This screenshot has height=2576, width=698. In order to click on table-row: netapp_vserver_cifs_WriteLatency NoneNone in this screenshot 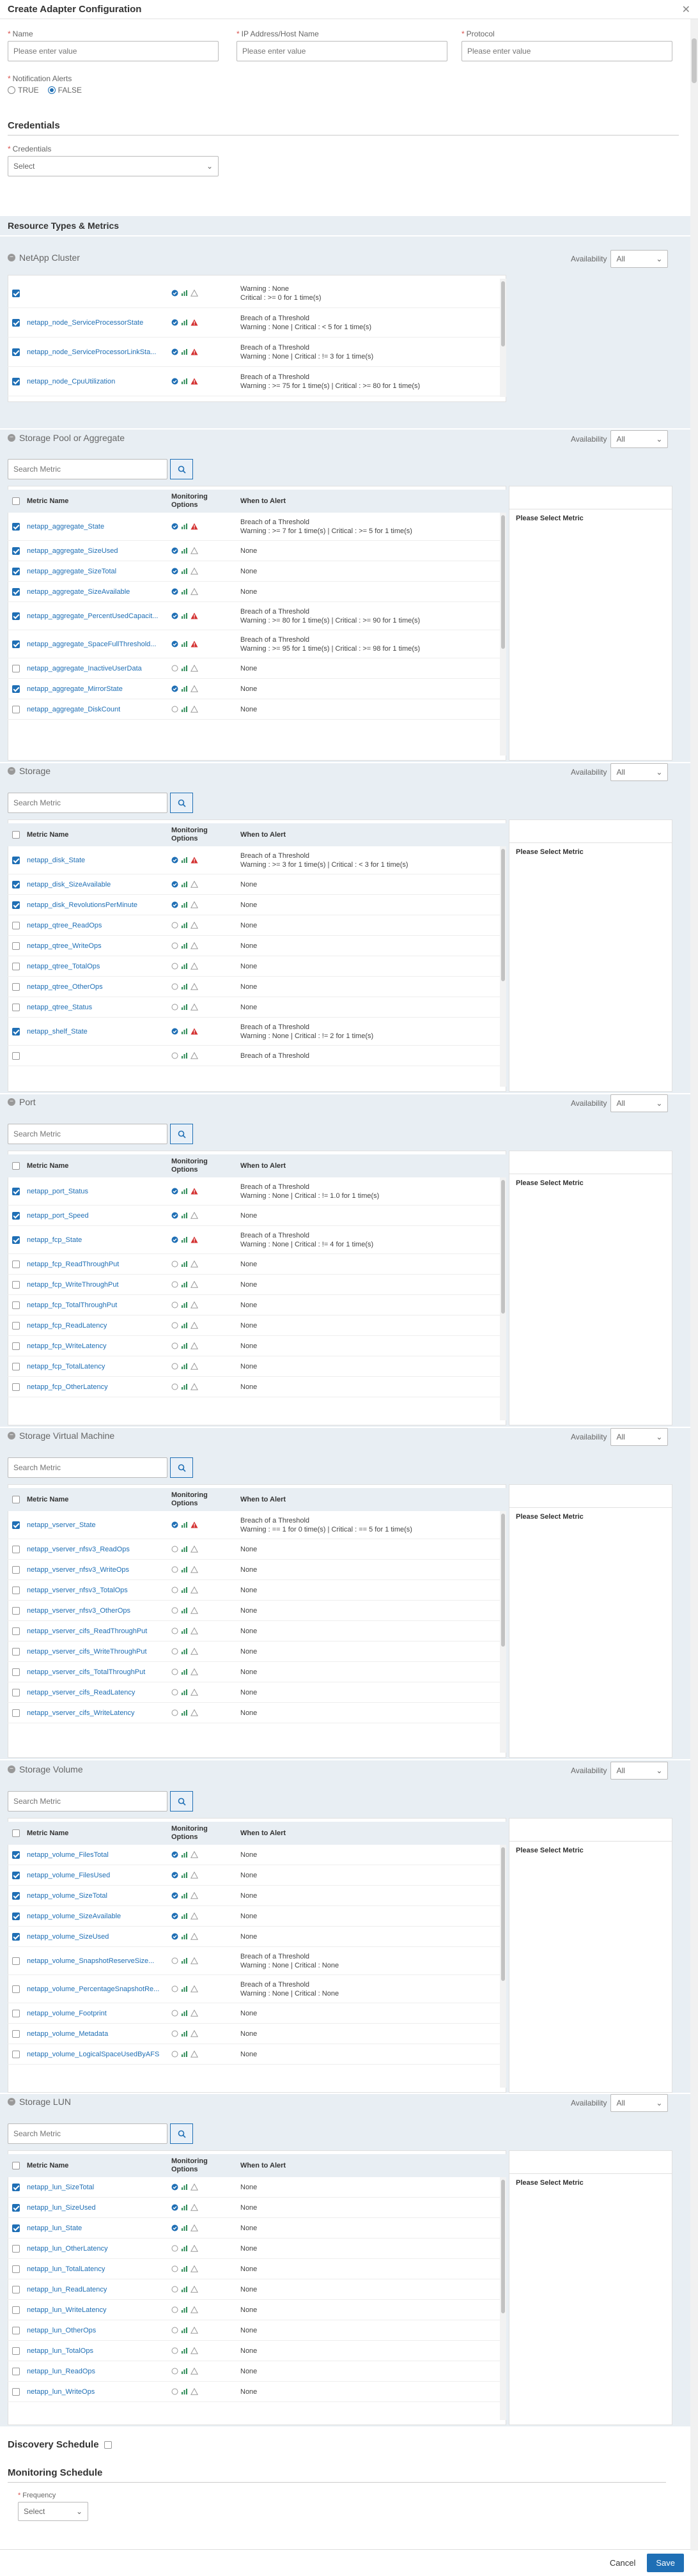, I will do `click(257, 1713)`.